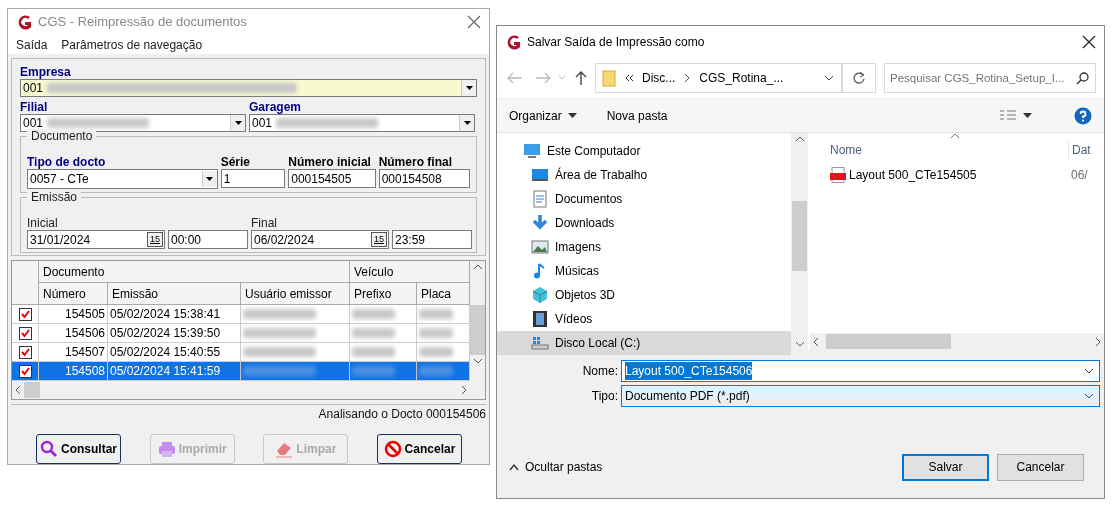  Describe the element at coordinates (838, 175) in the screenshot. I see `pdf-file-icon` at that location.